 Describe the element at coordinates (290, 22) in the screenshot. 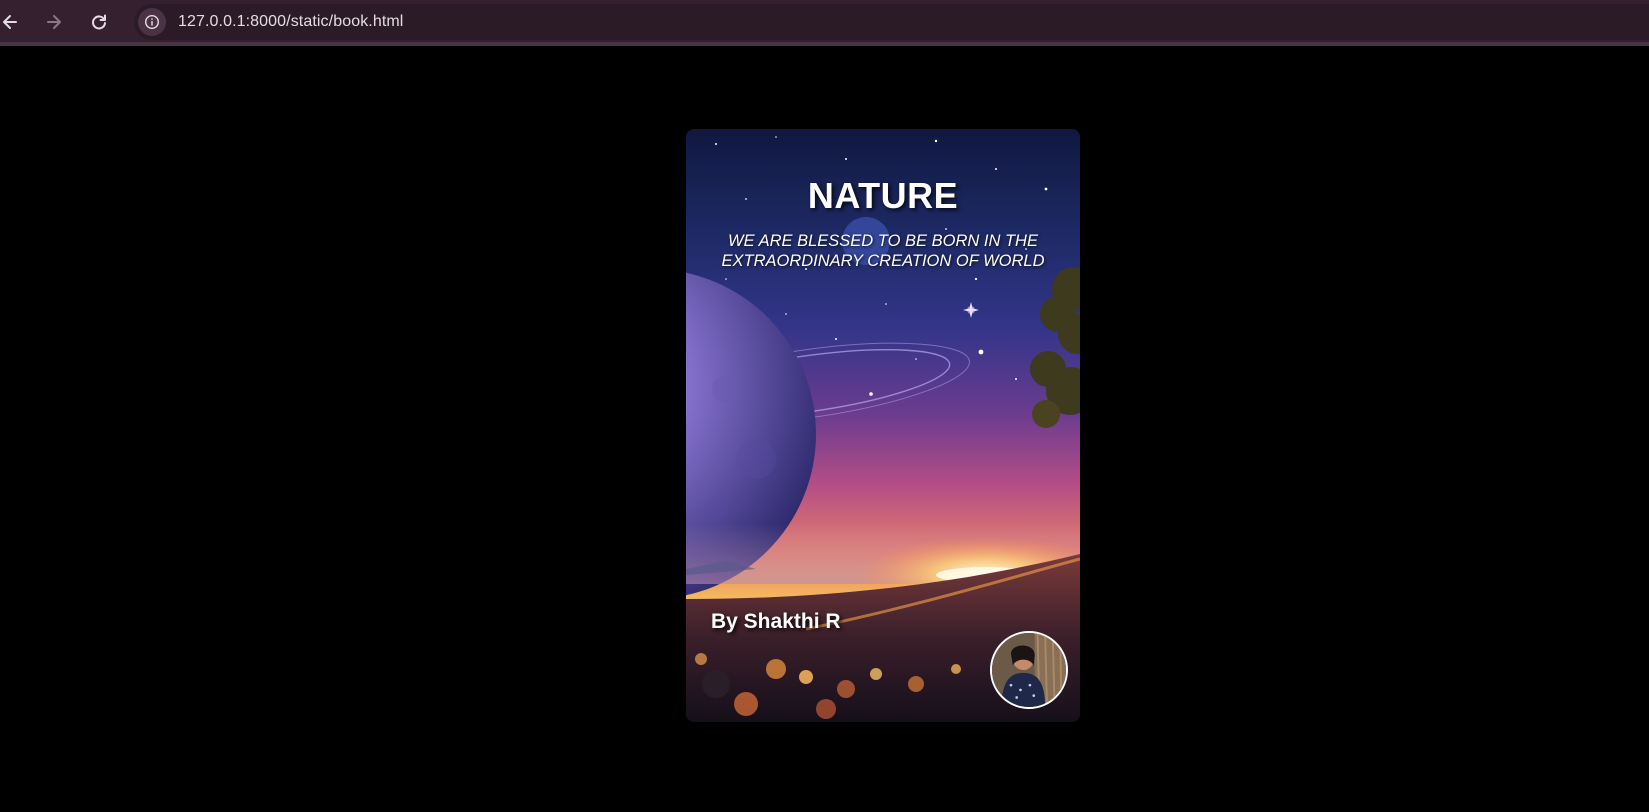

I see `url-text: 127.0.0.1:8000/static/book.html` at that location.